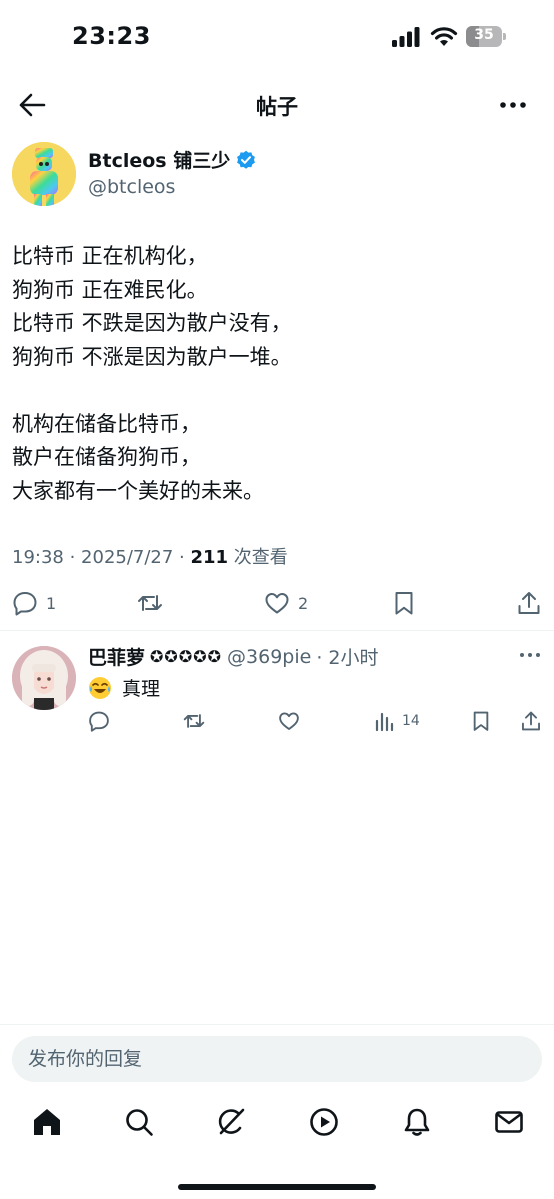 This screenshot has height=1199, width=554. I want to click on search-icon, so click(139, 1122).